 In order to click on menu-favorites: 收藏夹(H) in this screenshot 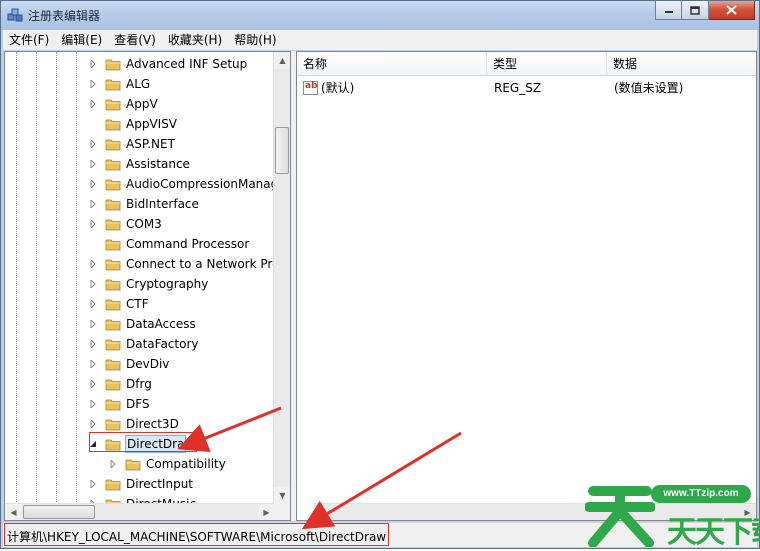, I will do `click(195, 40)`.